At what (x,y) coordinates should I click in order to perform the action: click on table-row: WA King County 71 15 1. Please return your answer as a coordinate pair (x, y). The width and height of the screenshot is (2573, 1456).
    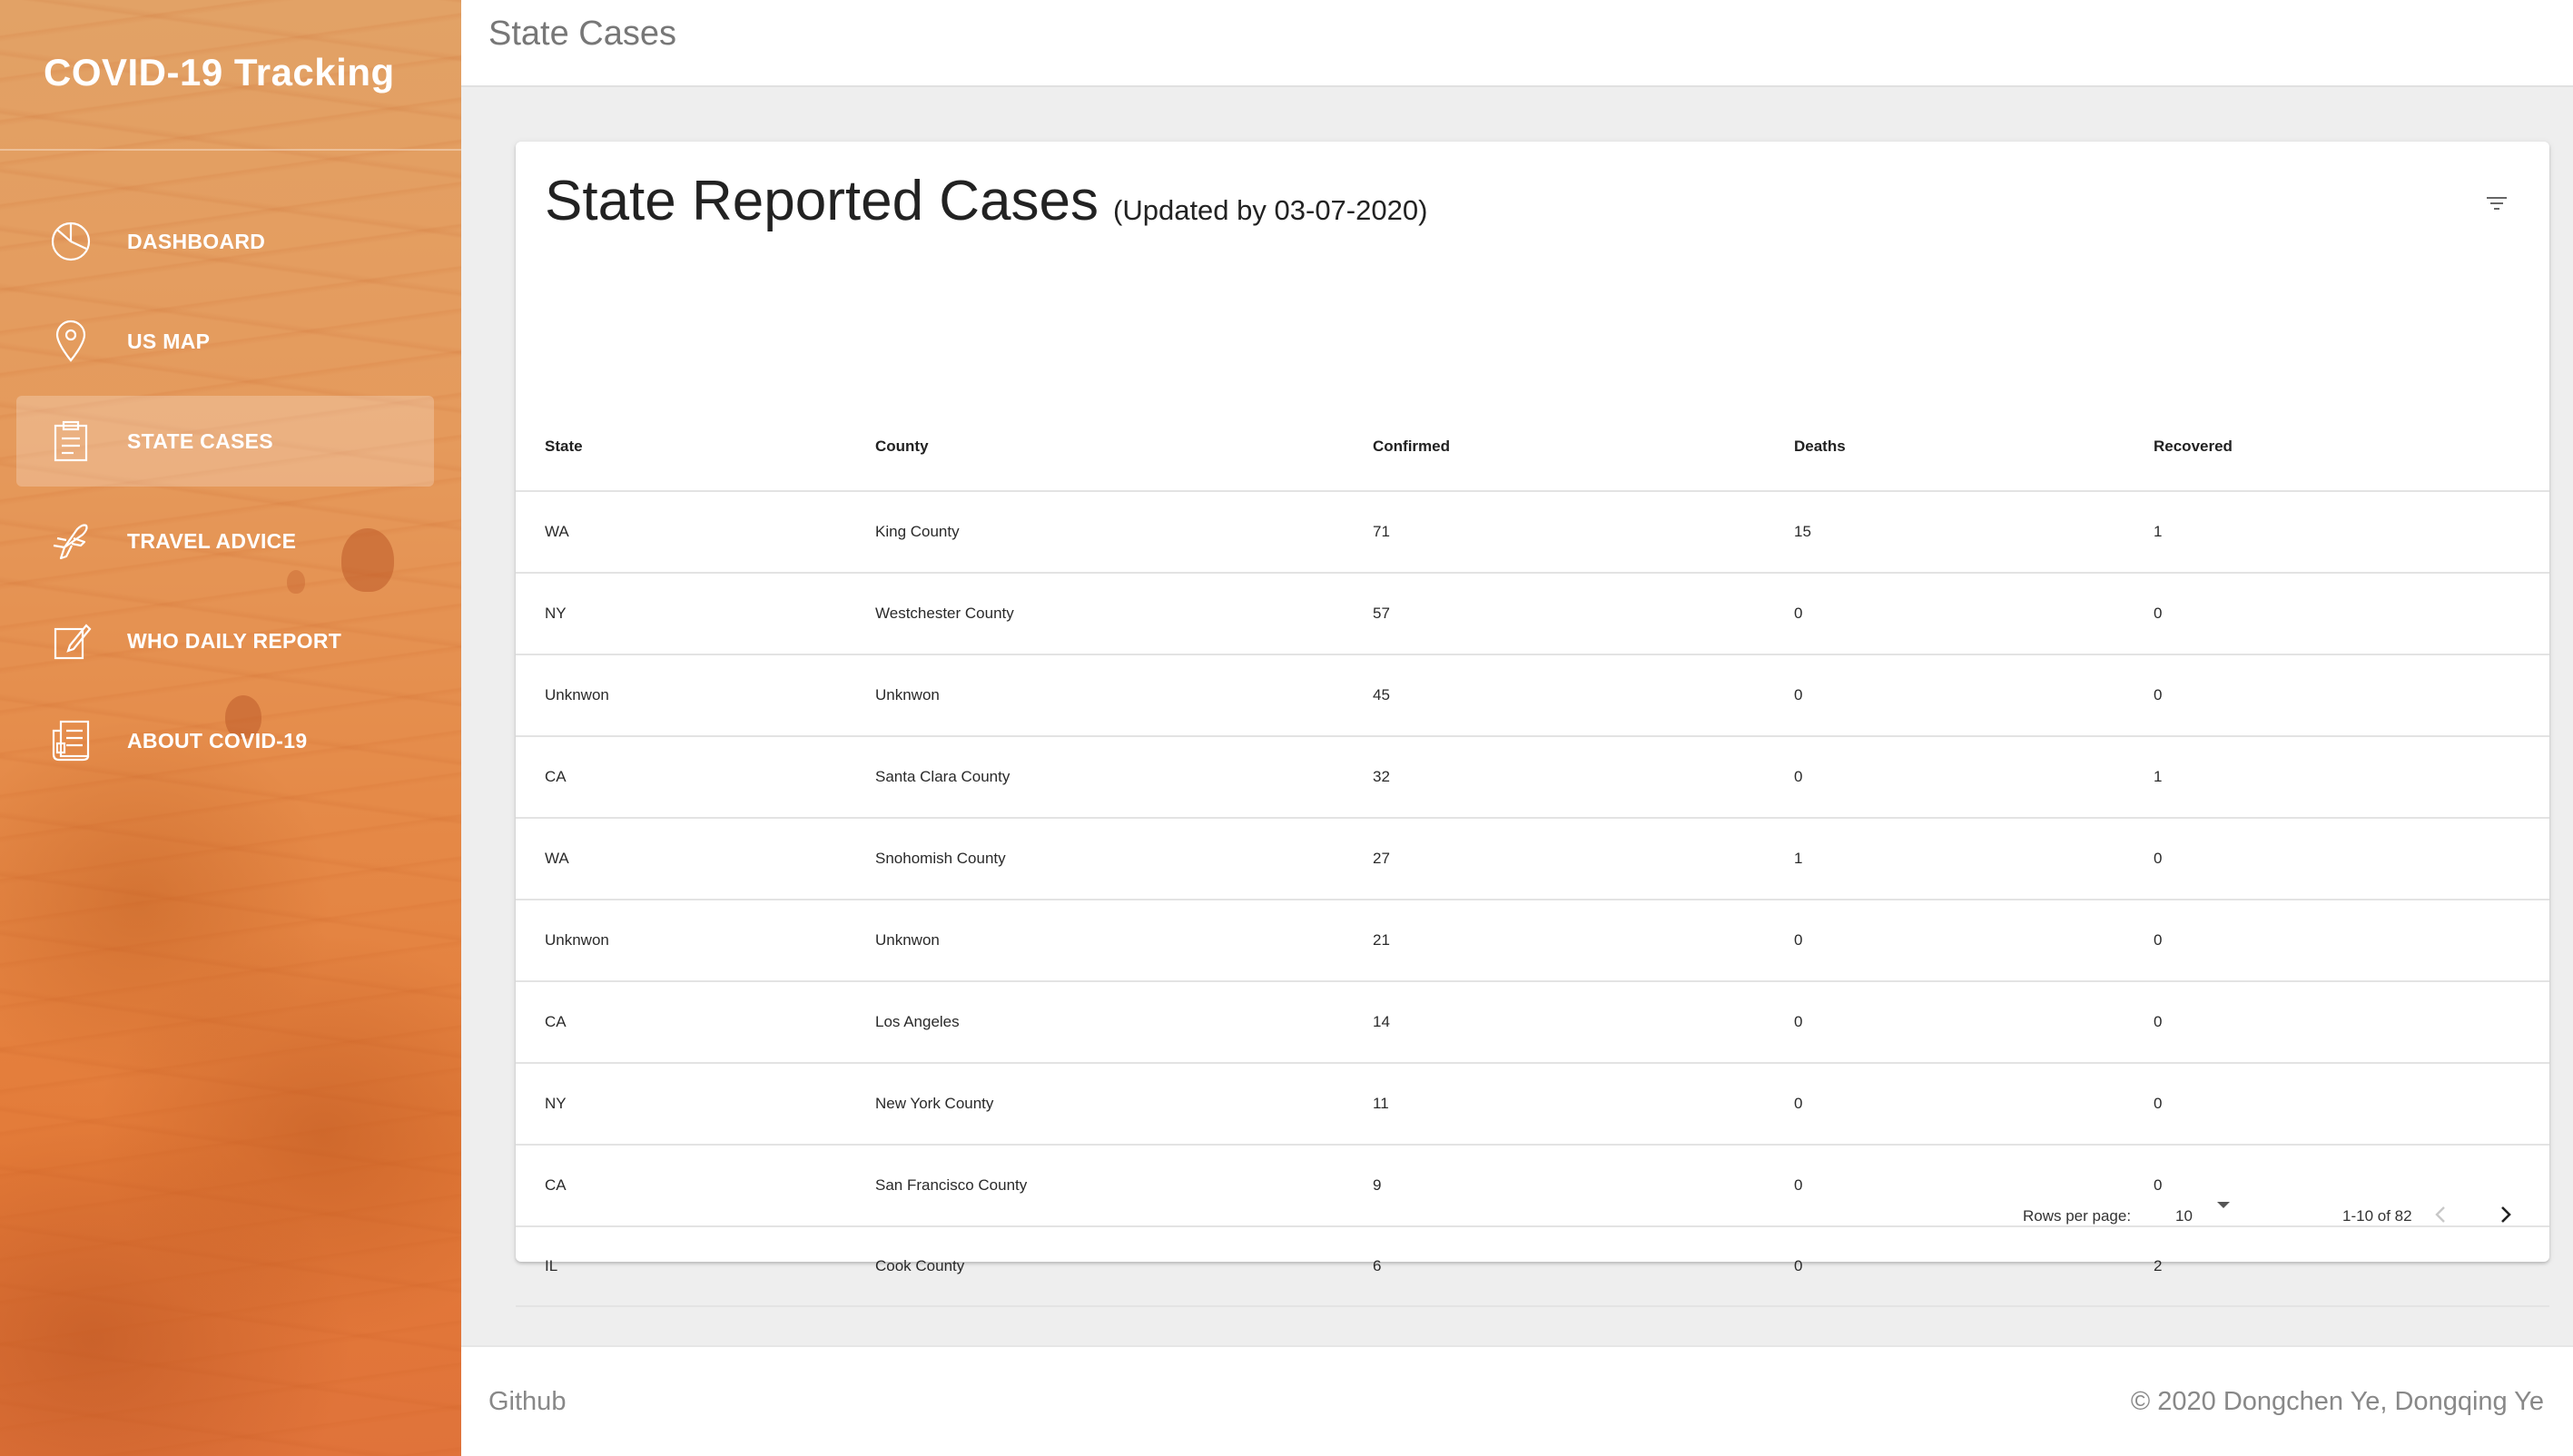
    Looking at the image, I should click on (1532, 531).